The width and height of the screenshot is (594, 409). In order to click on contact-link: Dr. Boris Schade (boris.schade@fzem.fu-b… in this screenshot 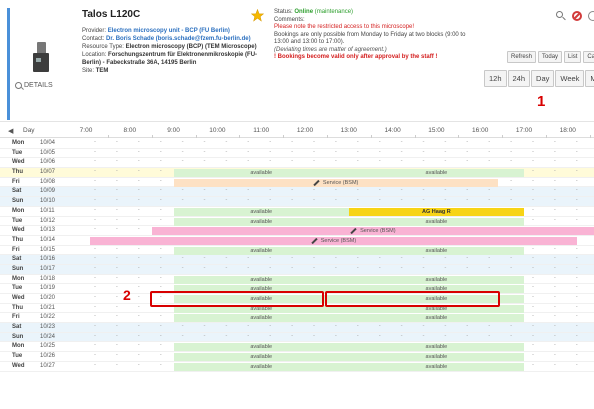, I will do `click(178, 39)`.